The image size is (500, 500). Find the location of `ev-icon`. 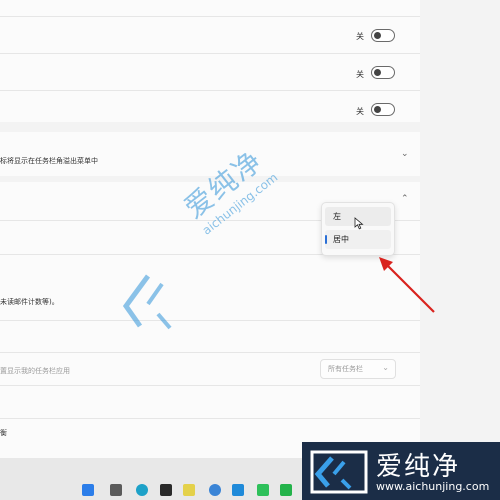

ev-icon is located at coordinates (189, 490).